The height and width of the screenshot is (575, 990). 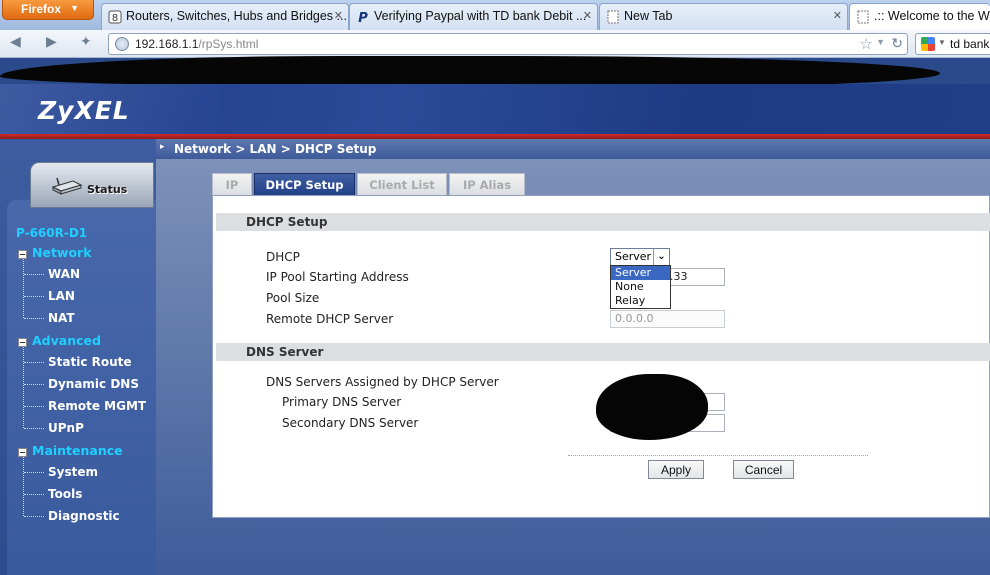 What do you see at coordinates (77, 450) in the screenshot?
I see `sidebar-group-label: Maintenance` at bounding box center [77, 450].